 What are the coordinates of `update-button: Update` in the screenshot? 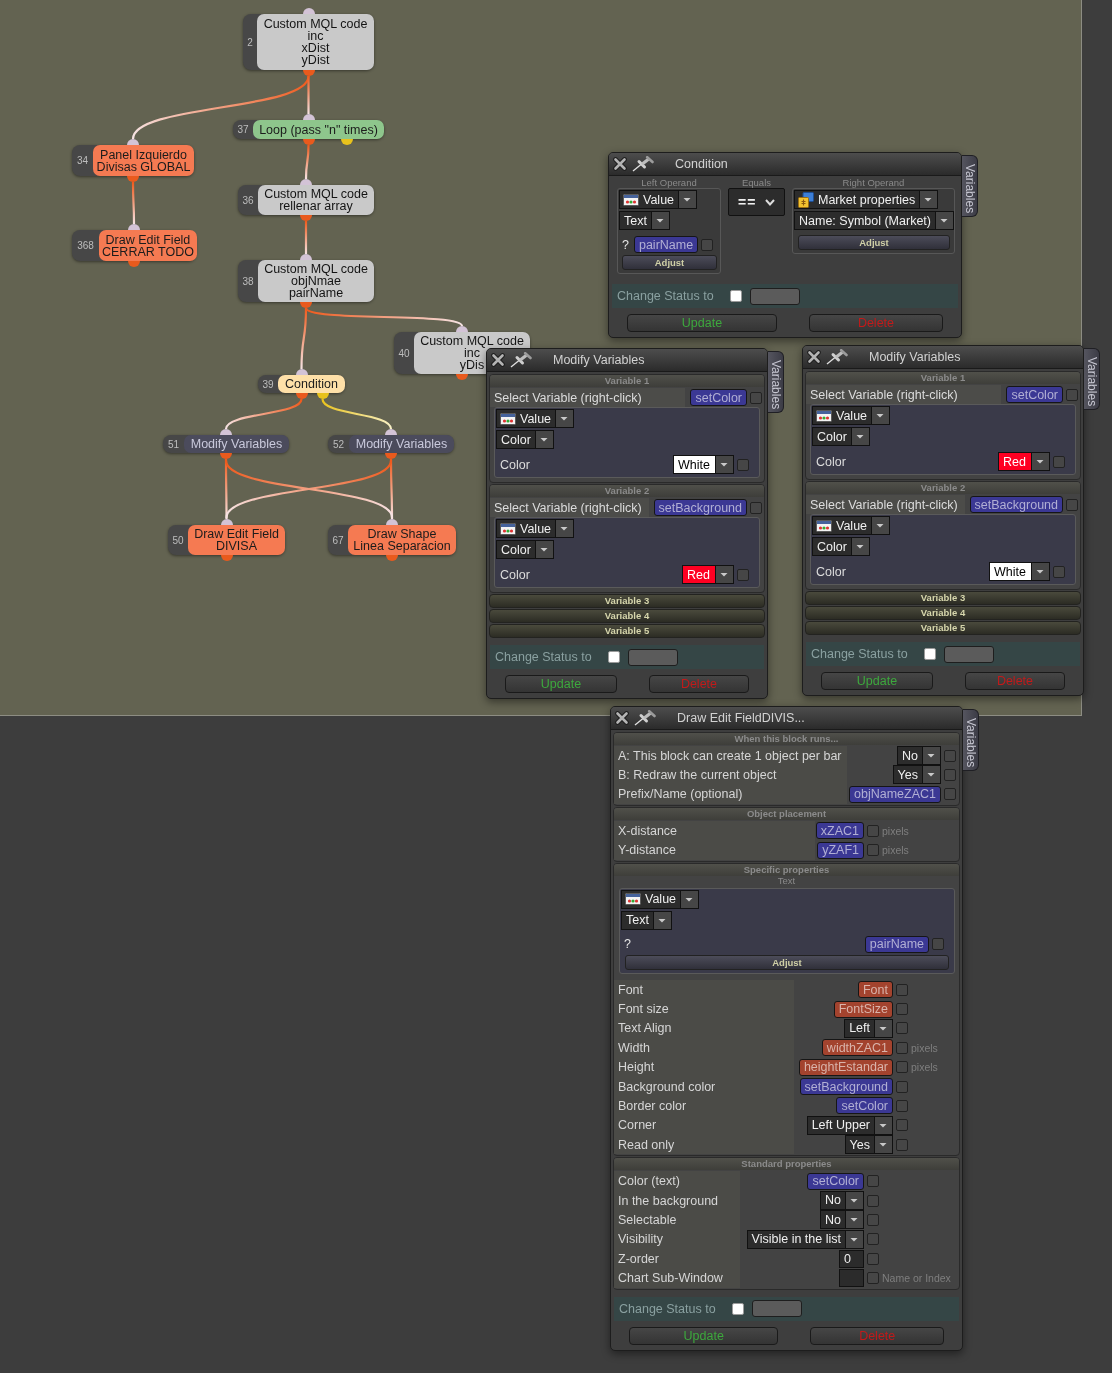 It's located at (704, 1335).